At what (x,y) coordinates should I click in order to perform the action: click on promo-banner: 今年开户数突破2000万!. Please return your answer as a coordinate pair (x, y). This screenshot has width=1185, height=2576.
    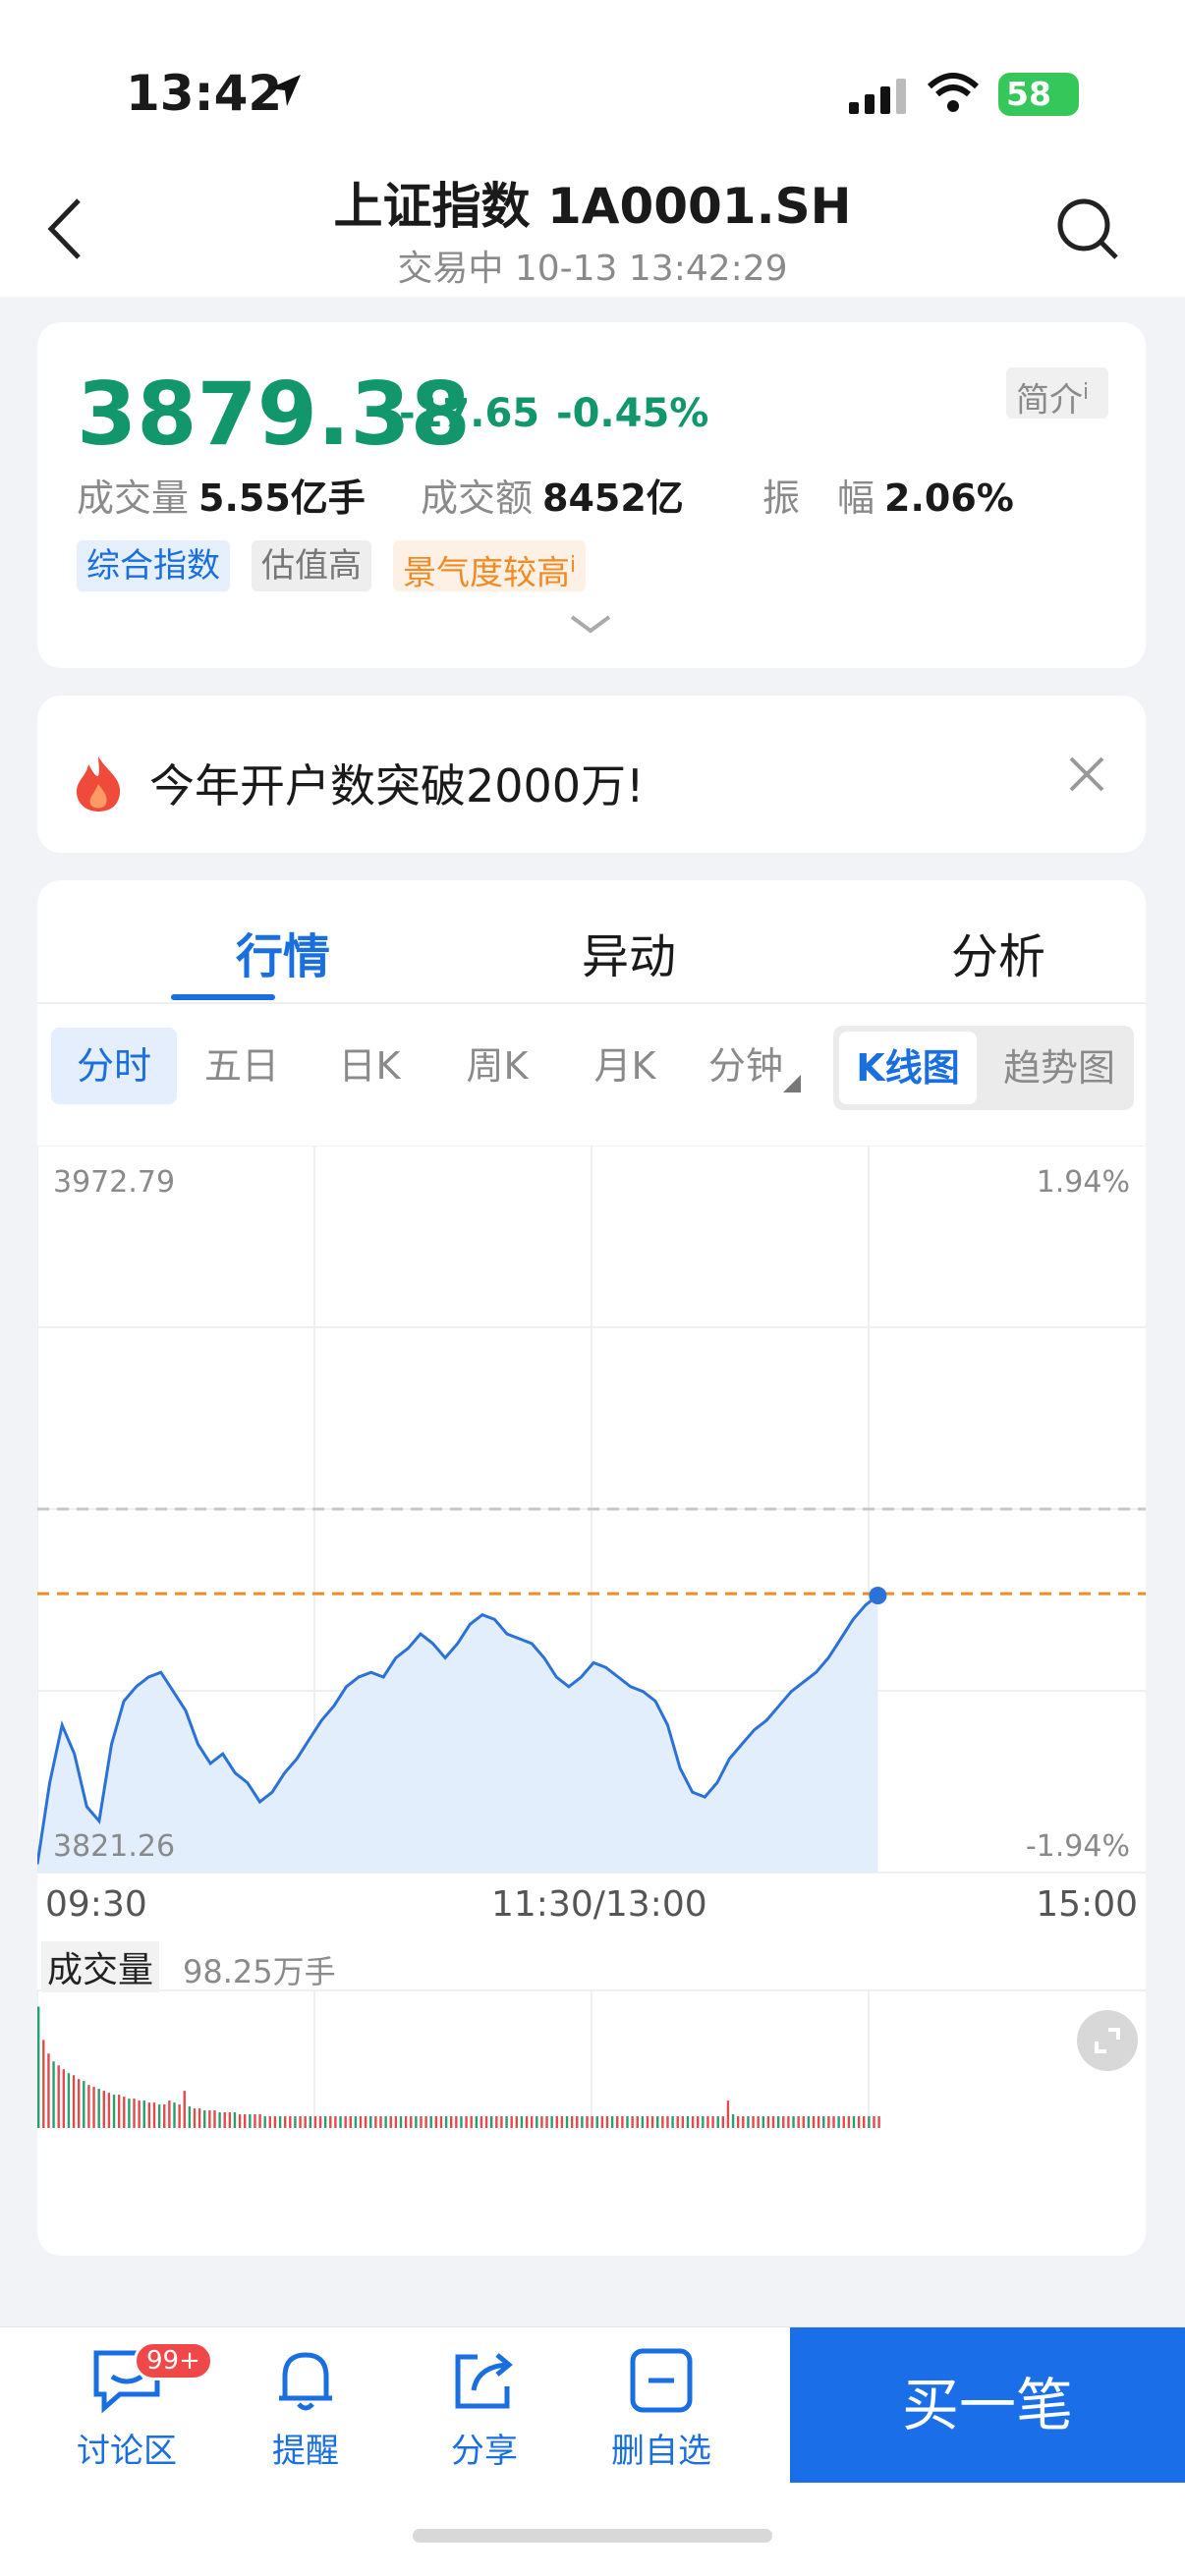
    Looking at the image, I should click on (592, 774).